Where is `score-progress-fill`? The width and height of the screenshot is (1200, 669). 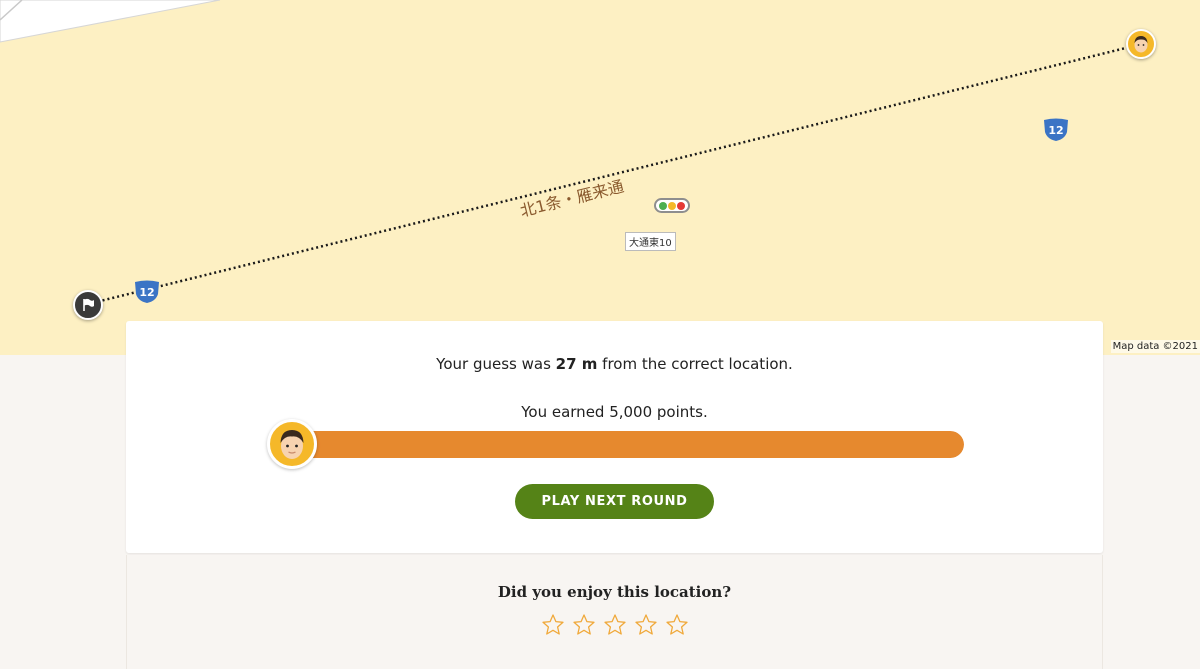 score-progress-fill is located at coordinates (626, 444).